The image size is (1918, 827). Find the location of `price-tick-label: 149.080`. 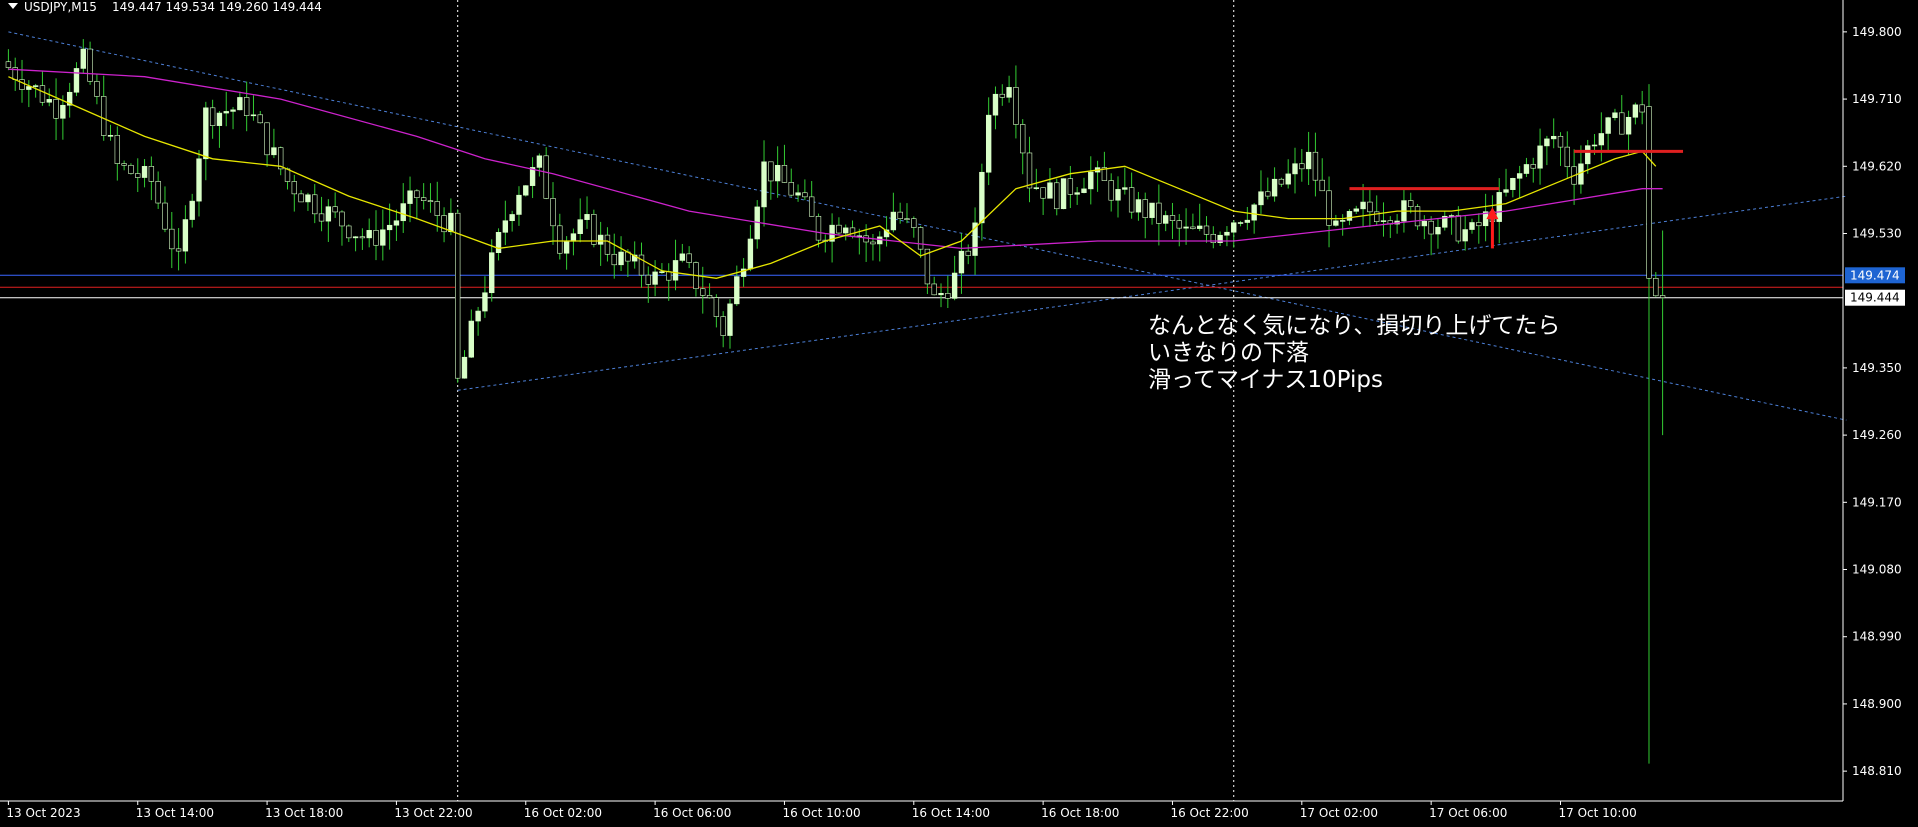

price-tick-label: 149.080 is located at coordinates (1877, 570).